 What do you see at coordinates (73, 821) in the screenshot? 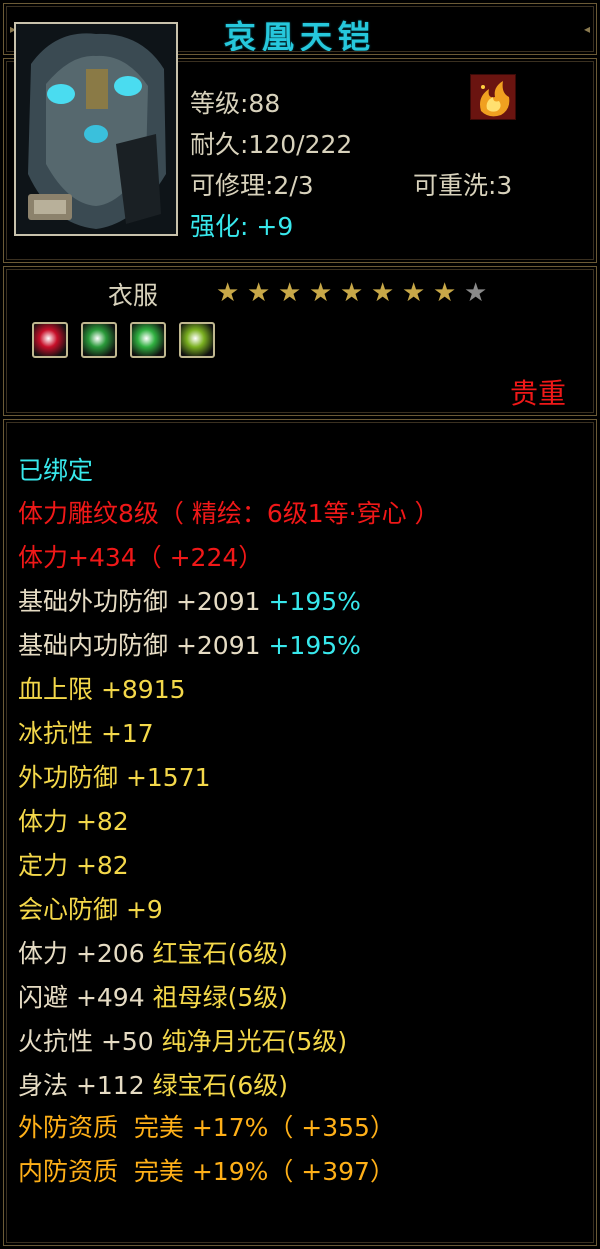
I see `stat-stamina: 体力 +82` at bounding box center [73, 821].